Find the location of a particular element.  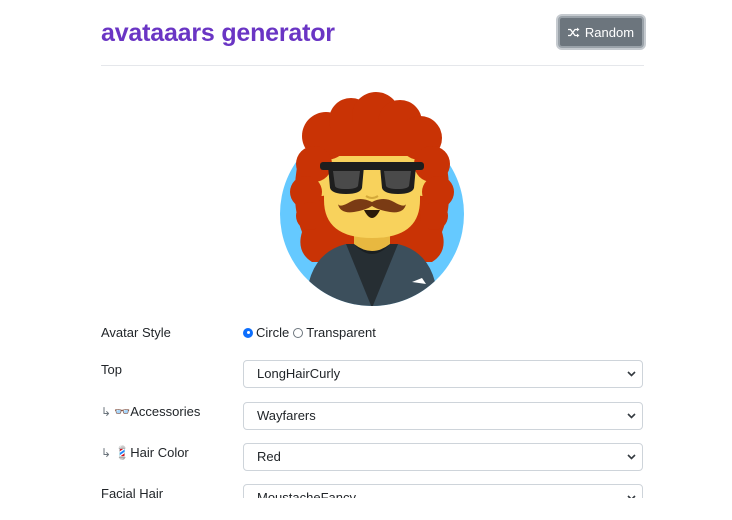

random-button-label: Random is located at coordinates (609, 32).